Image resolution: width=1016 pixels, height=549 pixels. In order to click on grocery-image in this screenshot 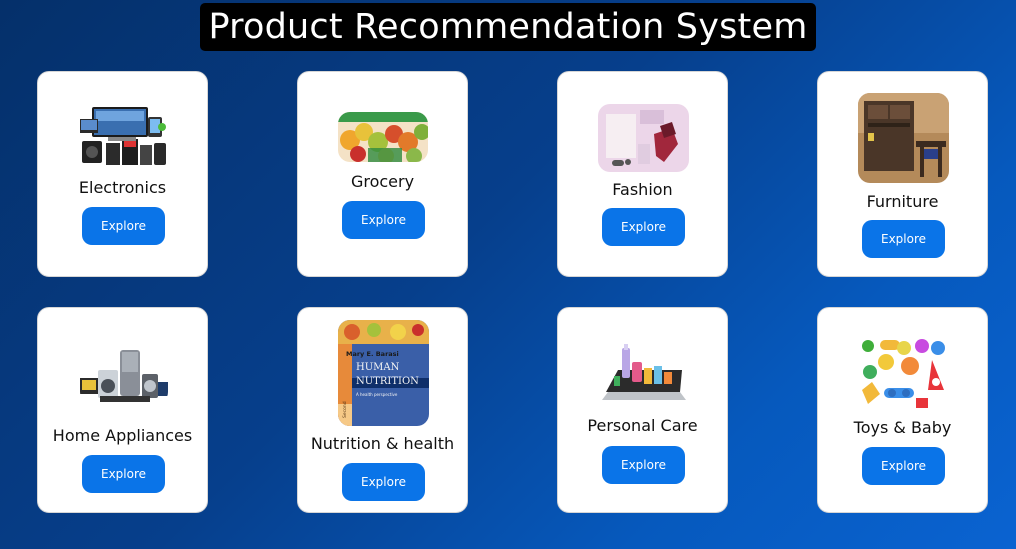, I will do `click(383, 137)`.